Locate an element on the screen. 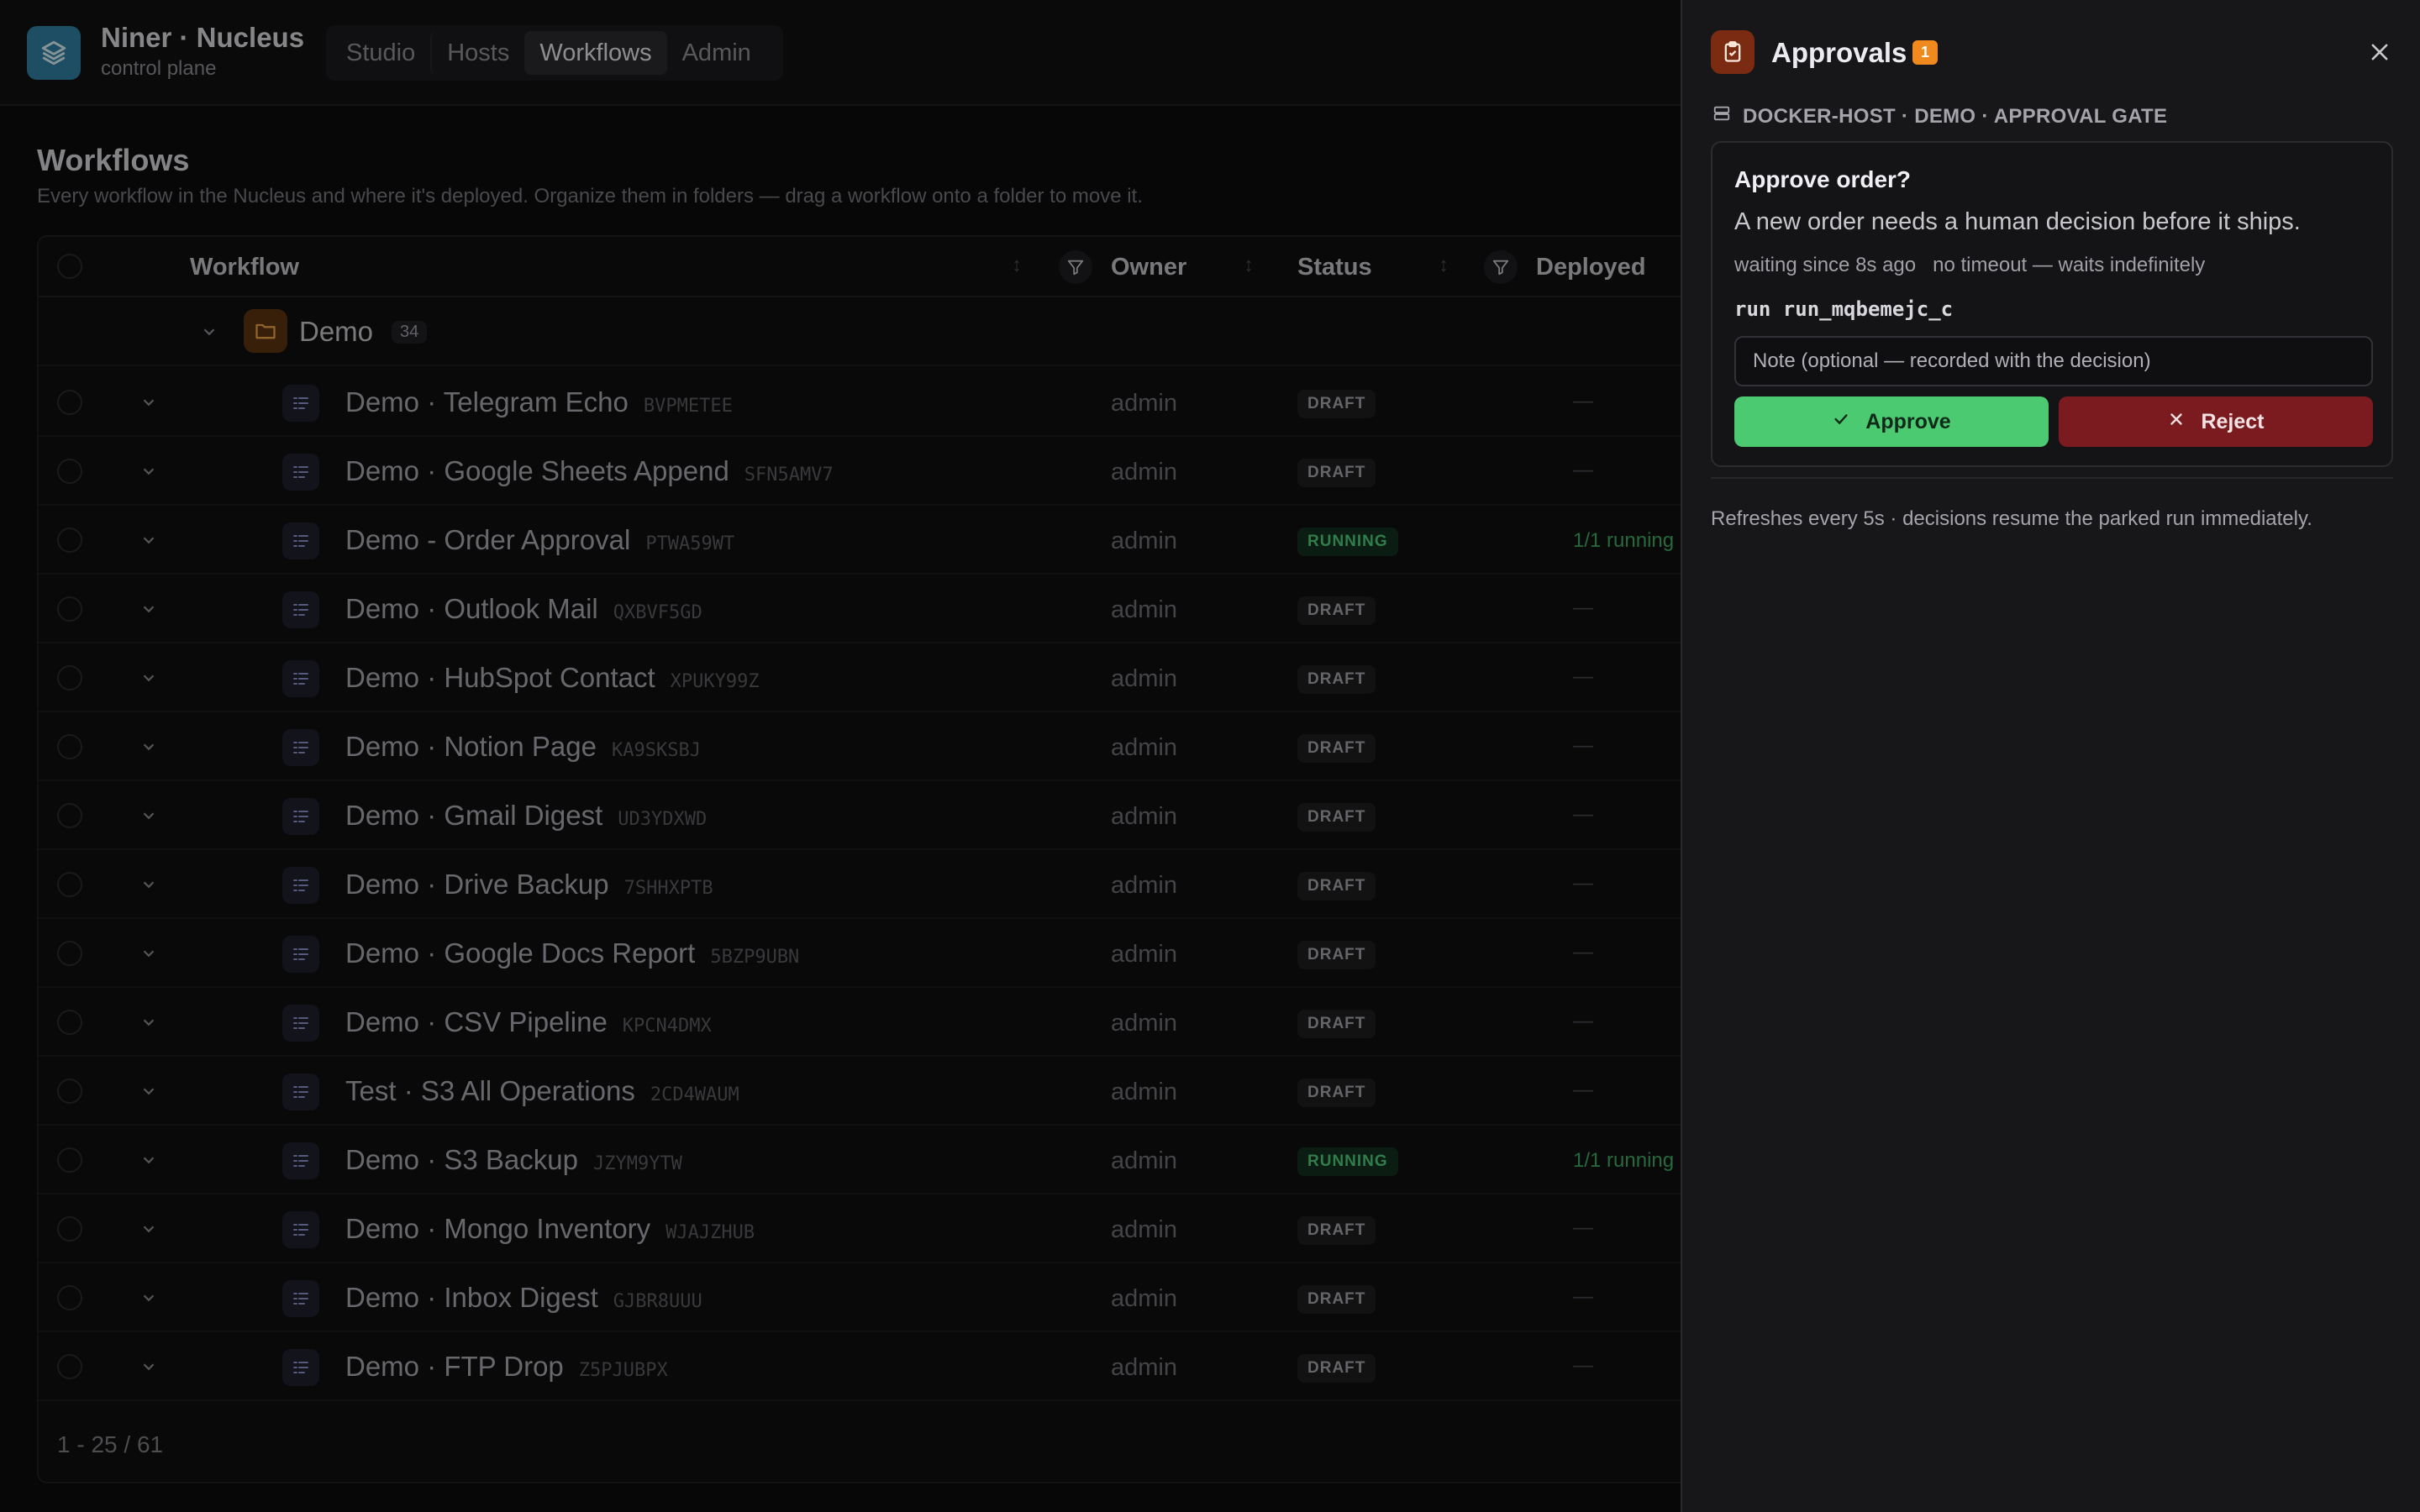 The width and height of the screenshot is (2420, 1512). workflow-name-cell: Demo · Google Sheets Append SFN5AMV7 is located at coordinates (589, 471).